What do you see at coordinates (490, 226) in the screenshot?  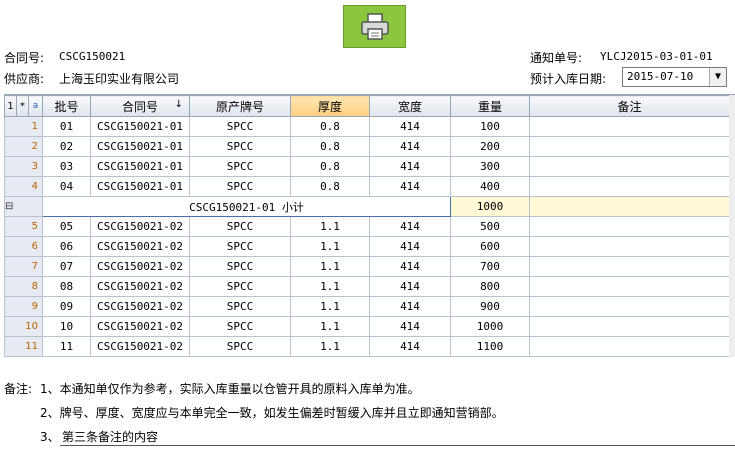 I see `cell-weight: 500` at bounding box center [490, 226].